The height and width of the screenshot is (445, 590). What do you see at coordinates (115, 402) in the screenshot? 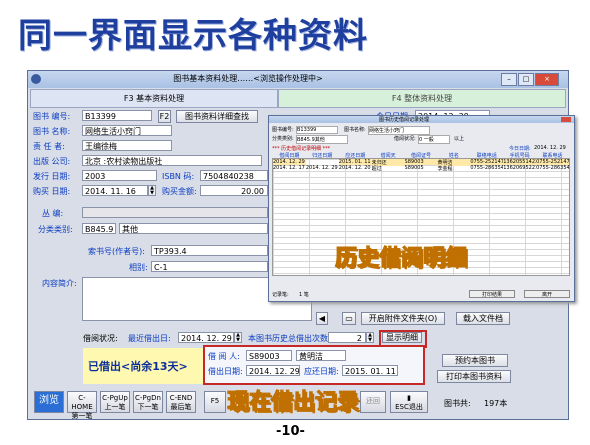
I see `prev-record-button: C-PgUp 上一笔` at bounding box center [115, 402].